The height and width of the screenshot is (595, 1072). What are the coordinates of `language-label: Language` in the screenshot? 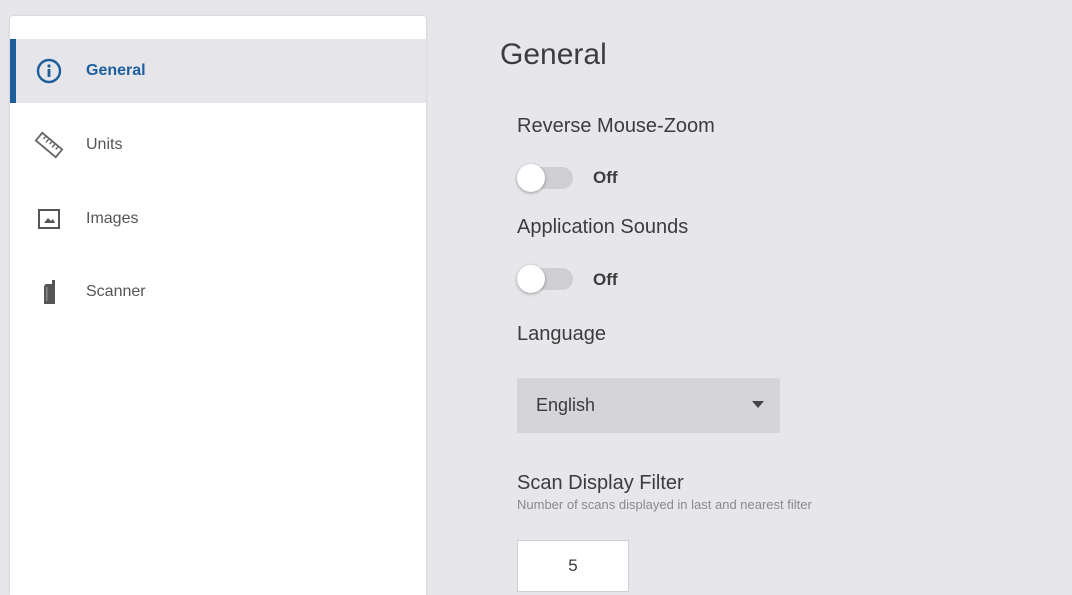 It's located at (561, 334).